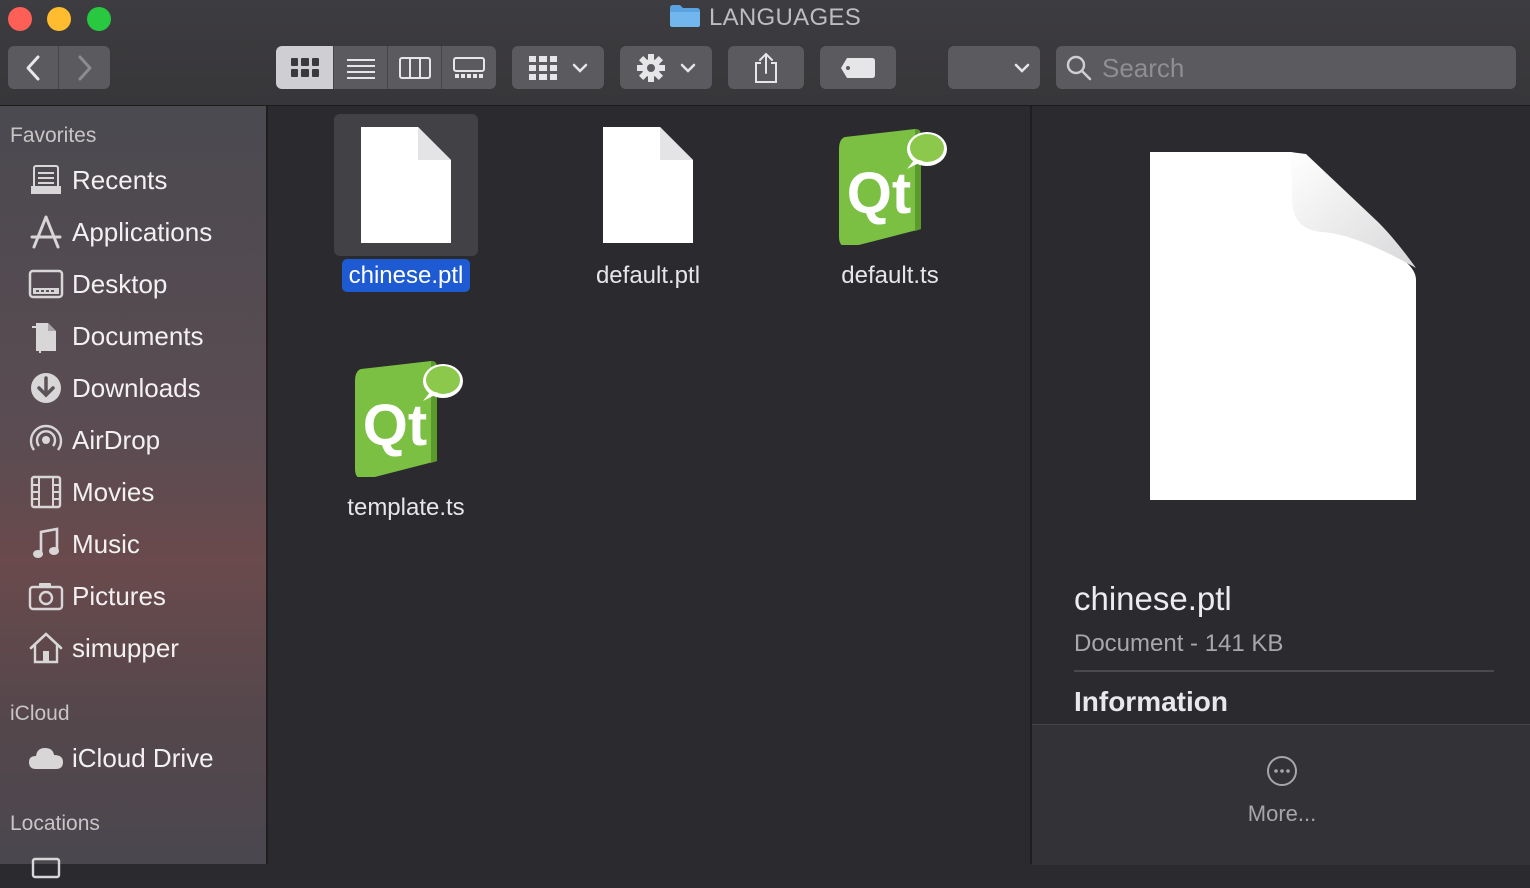 The image size is (1530, 888). I want to click on icon-view-button, so click(305, 67).